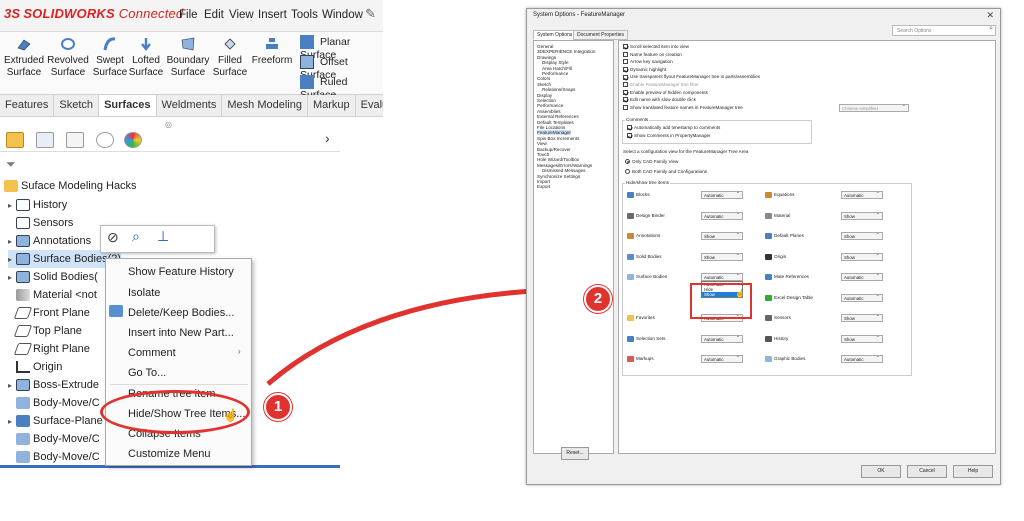 Image resolution: width=1024 pixels, height=521 pixels. Describe the element at coordinates (973, 471) in the screenshot. I see `help-button: Help` at that location.